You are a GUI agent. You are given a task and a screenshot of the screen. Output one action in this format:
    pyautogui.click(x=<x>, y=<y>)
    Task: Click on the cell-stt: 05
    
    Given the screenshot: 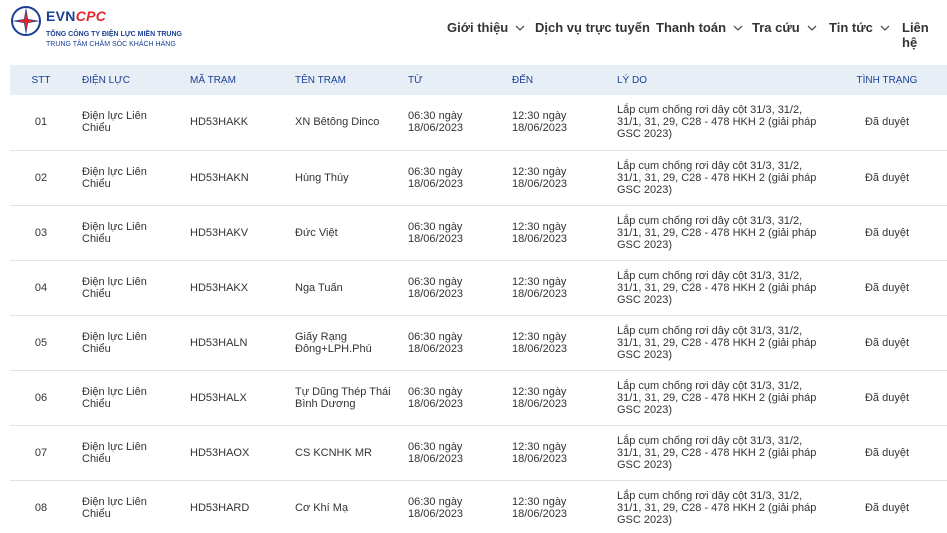 What is the action you would take?
    pyautogui.click(x=41, y=342)
    